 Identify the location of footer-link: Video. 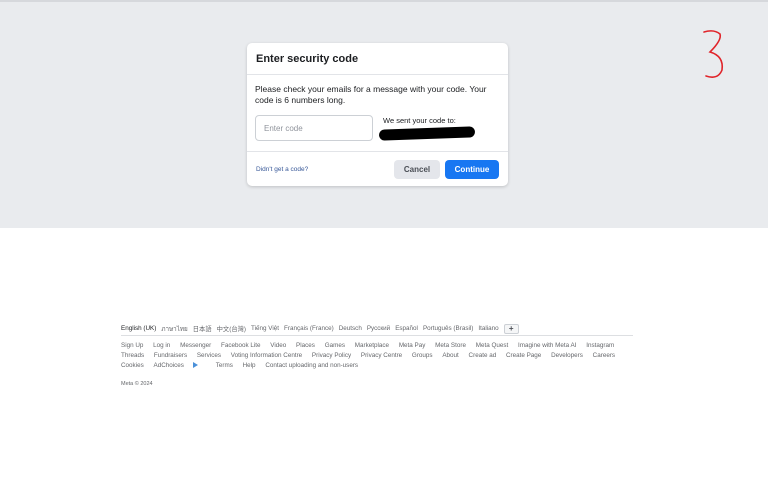
(278, 346).